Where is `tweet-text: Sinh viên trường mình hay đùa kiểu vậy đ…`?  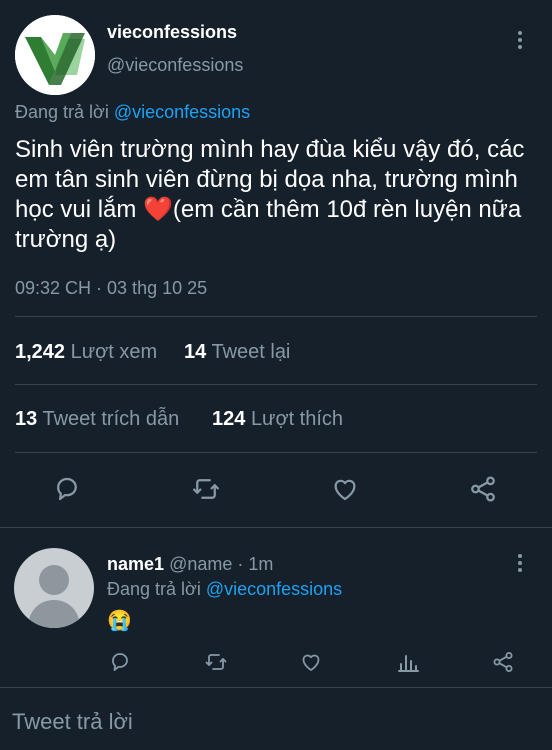
tweet-text: Sinh viên trường mình hay đùa kiểu vậy đ… is located at coordinates (270, 194).